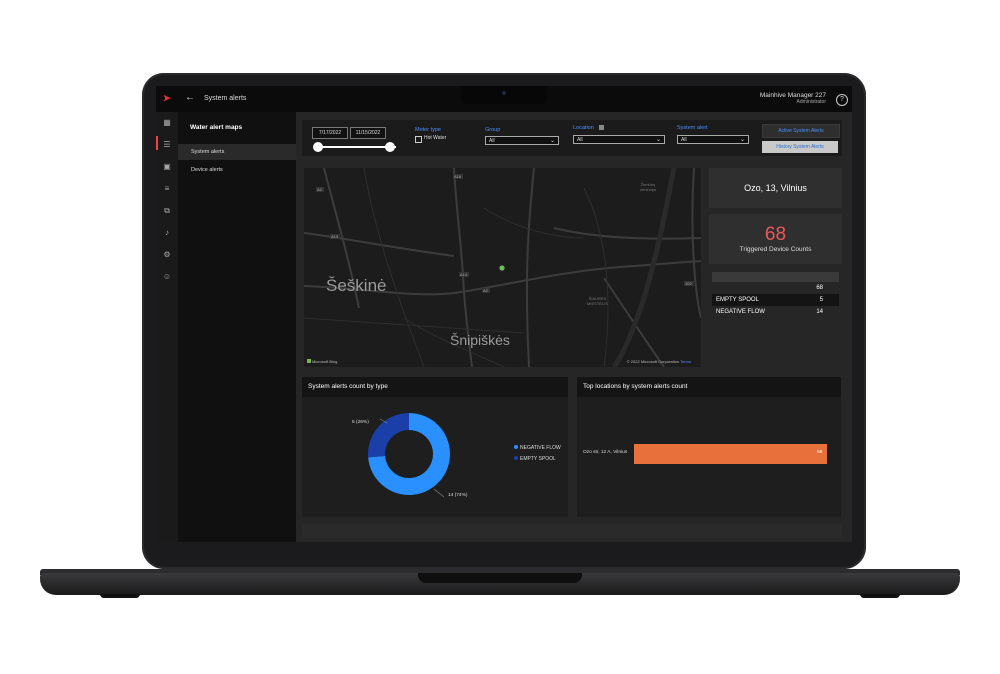 This screenshot has width=1000, height=674. Describe the element at coordinates (428, 130) in the screenshot. I see `meter-type-label: Meter type` at that location.